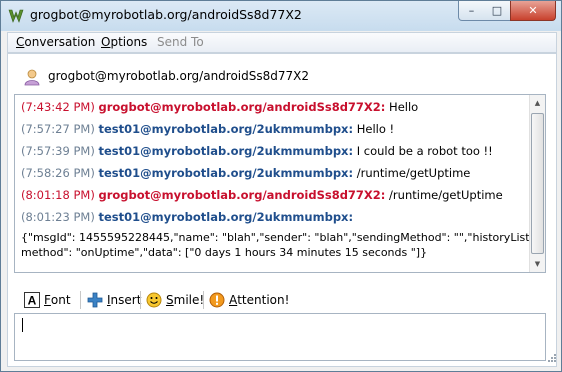 The image size is (562, 372). I want to click on message-text: I could be a robot too !!, so click(423, 151).